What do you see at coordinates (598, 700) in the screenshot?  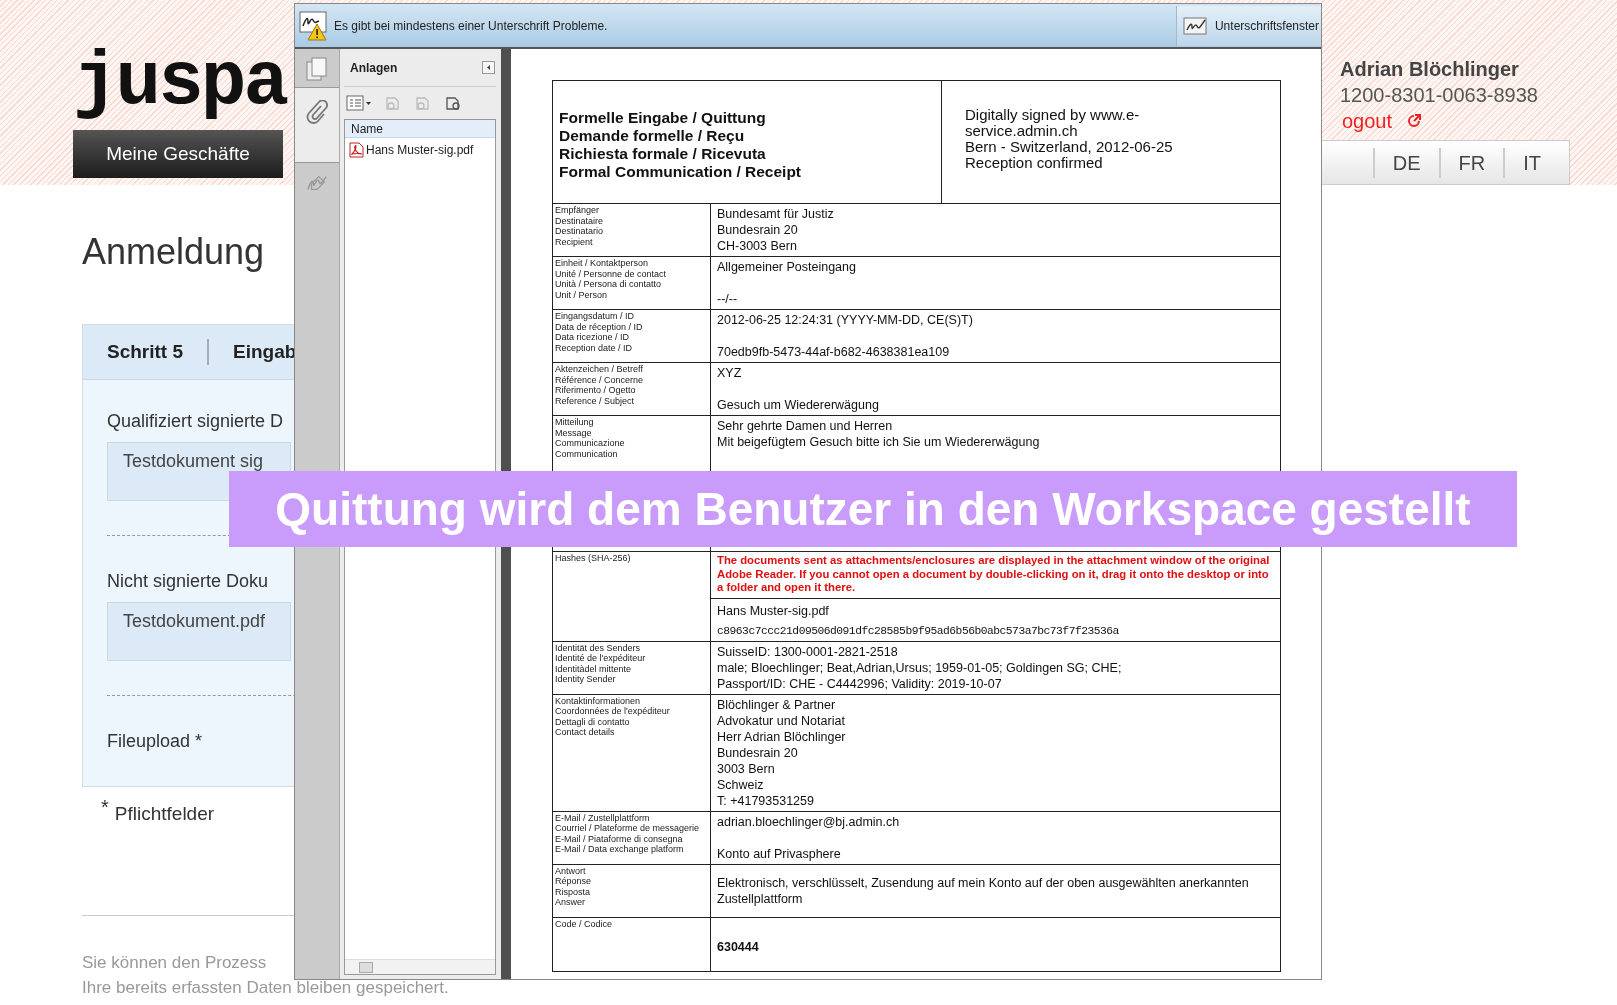 I see `field-label: Kontaktinformationen` at bounding box center [598, 700].